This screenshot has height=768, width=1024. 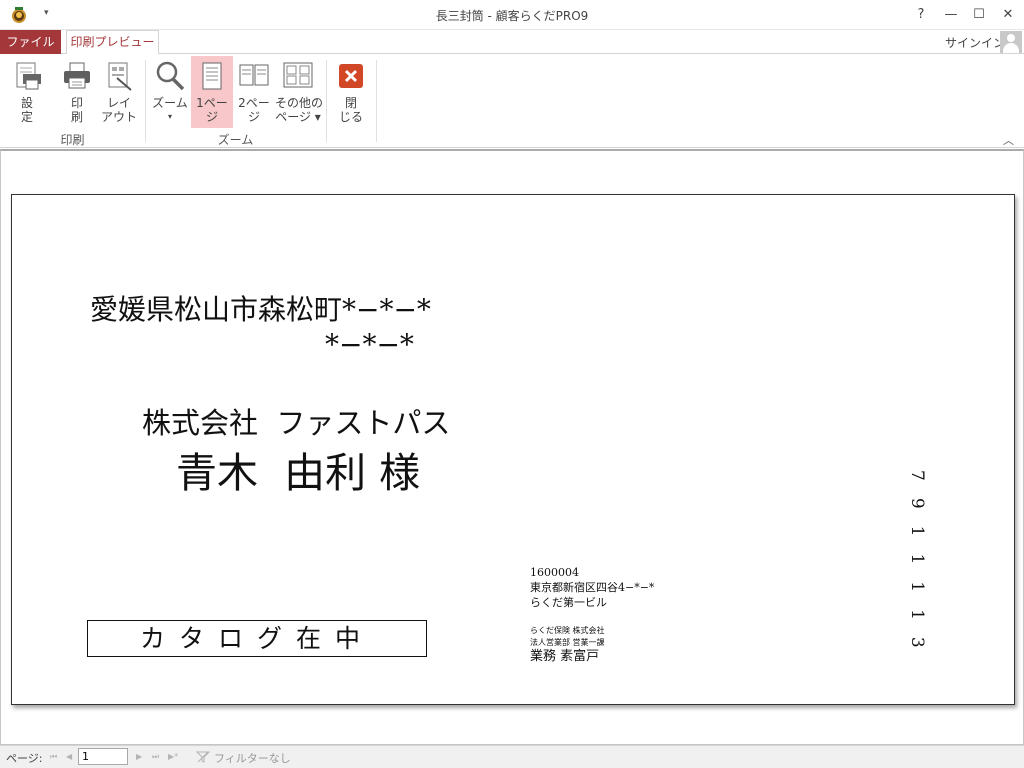 I want to click on recipient-address-line1: 愛媛県松山市森松町*−*−*, so click(x=260, y=309).